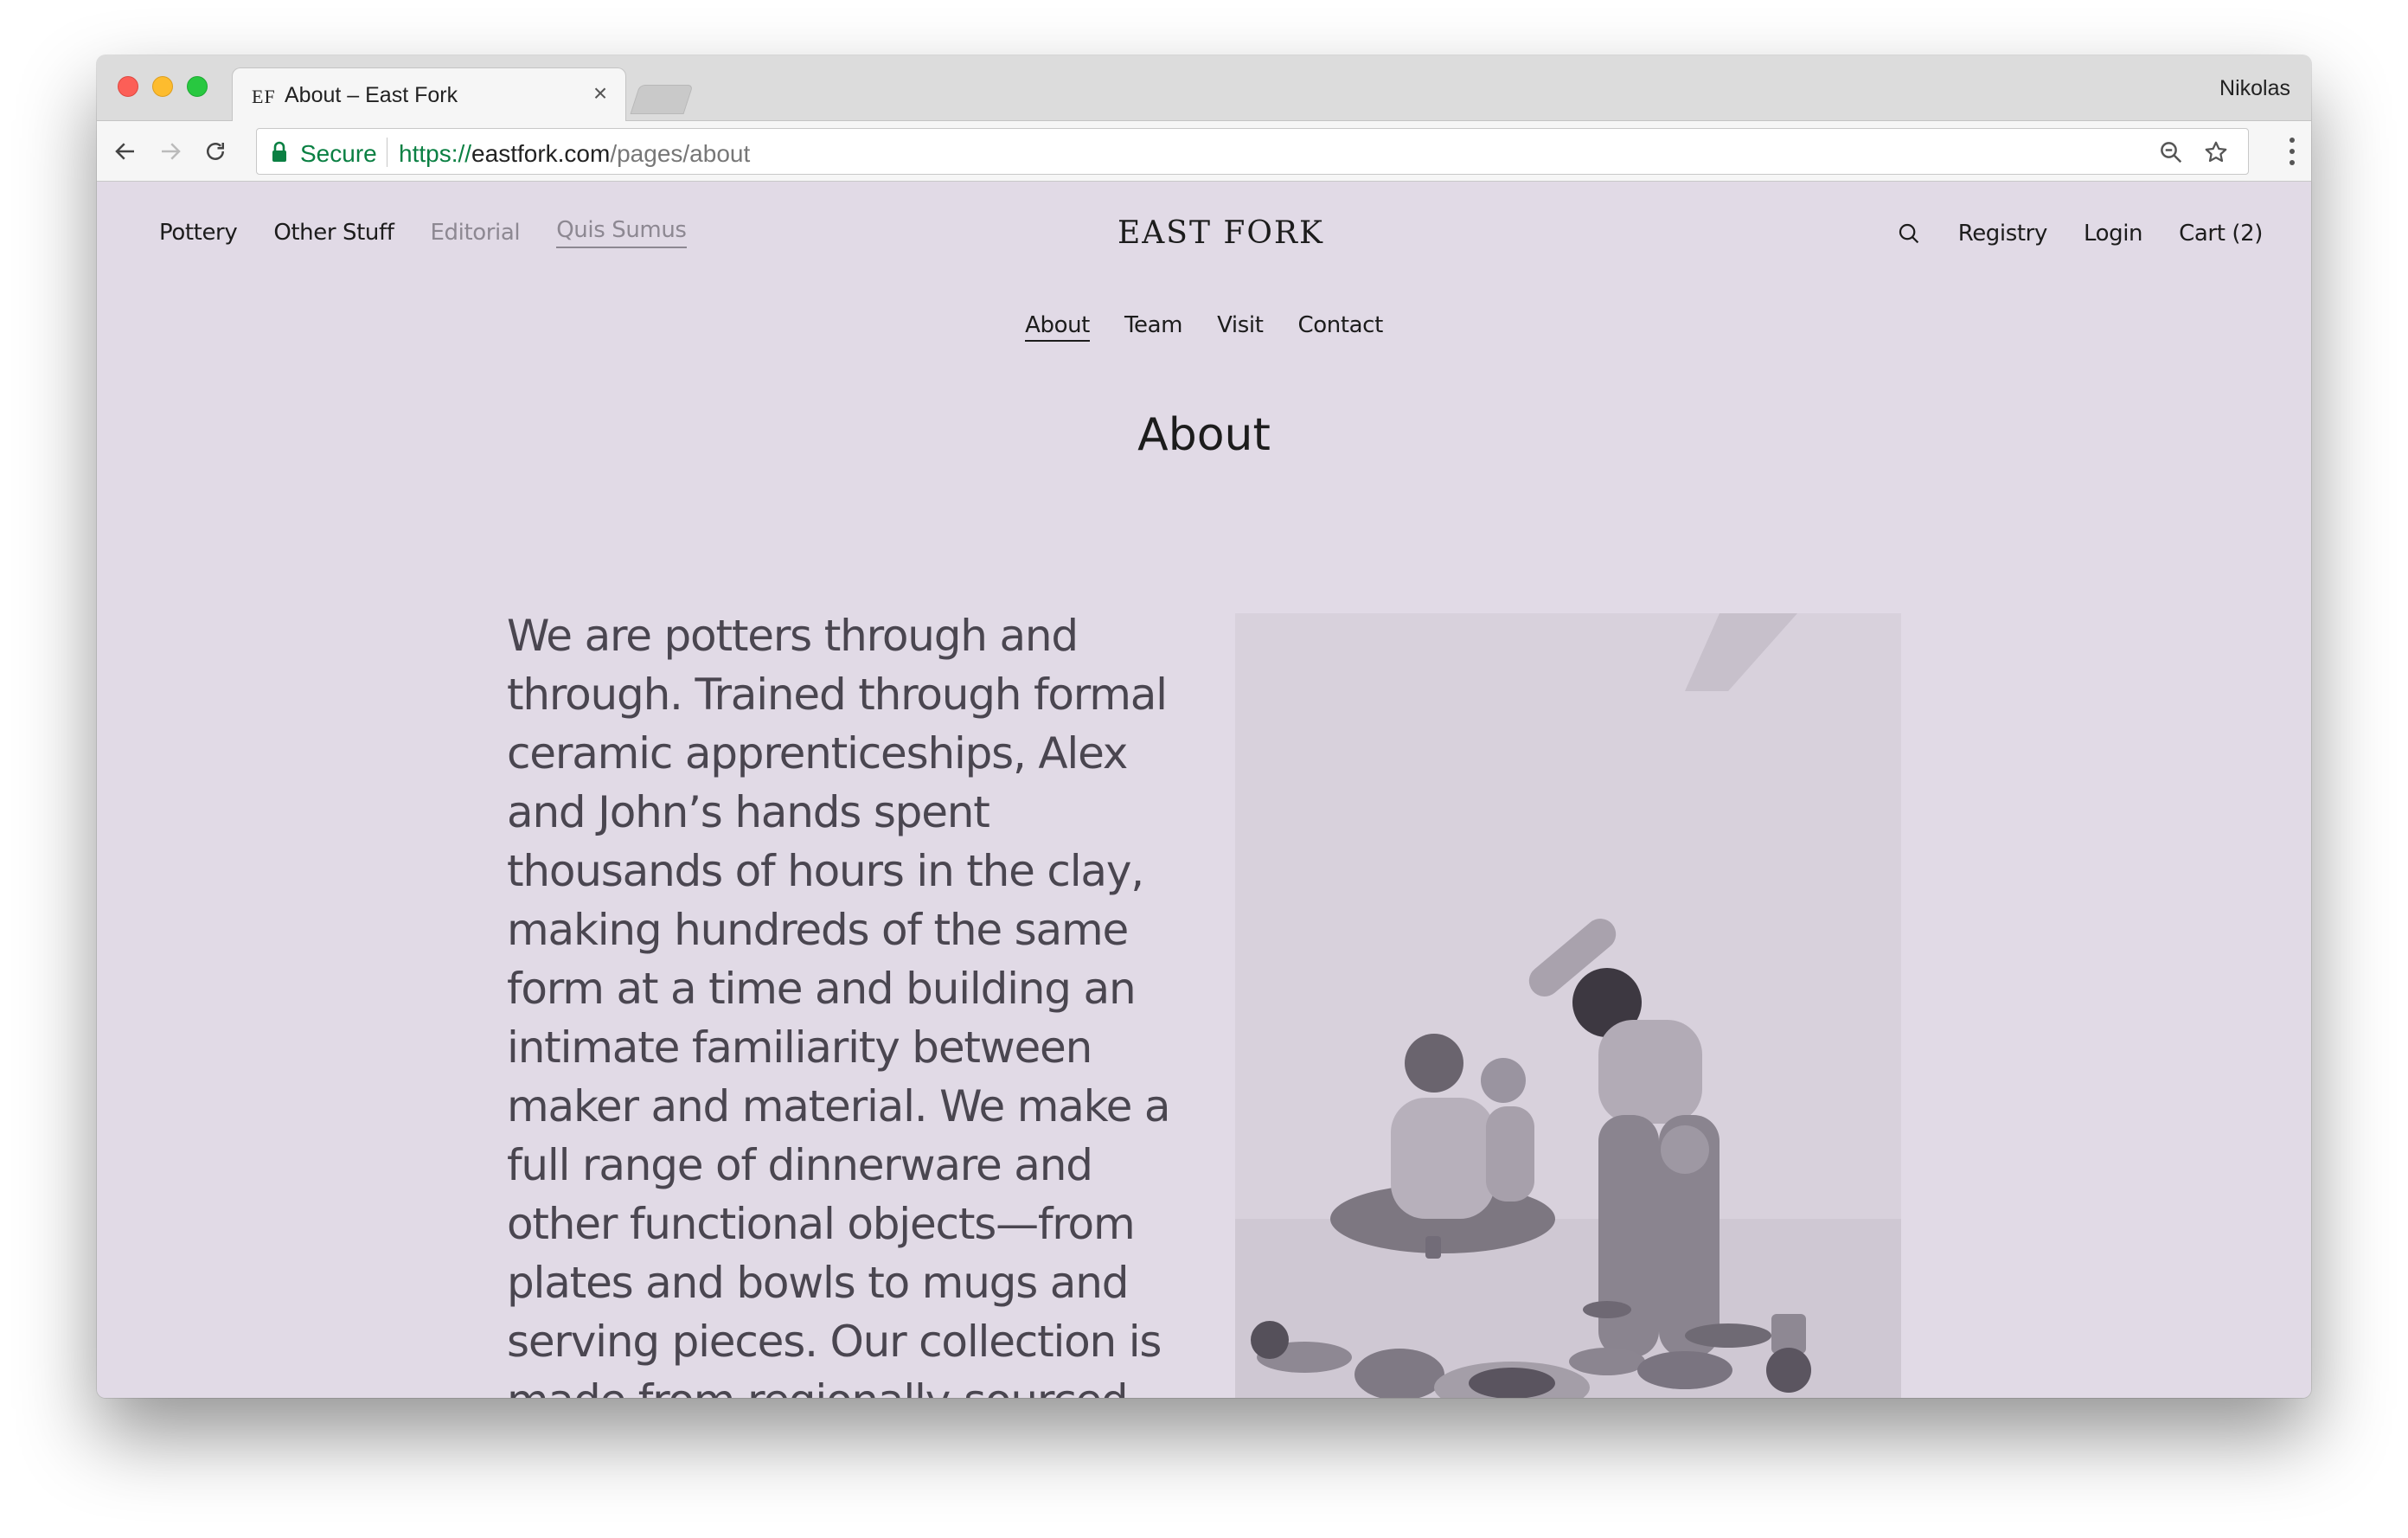  What do you see at coordinates (2216, 152) in the screenshot?
I see `star-icon` at bounding box center [2216, 152].